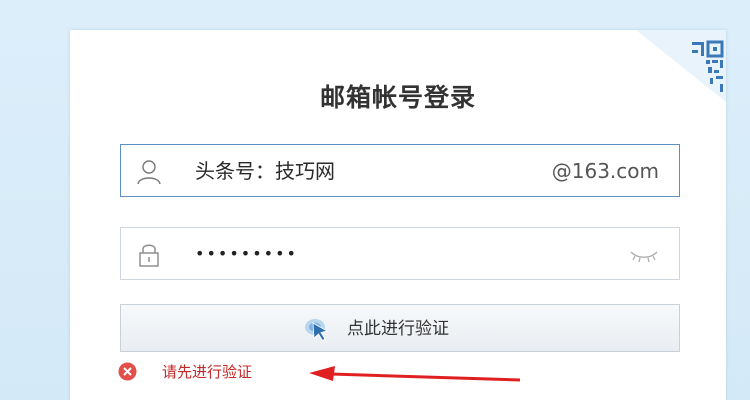 The width and height of the screenshot is (750, 400). I want to click on cursor-click-icon, so click(317, 330).